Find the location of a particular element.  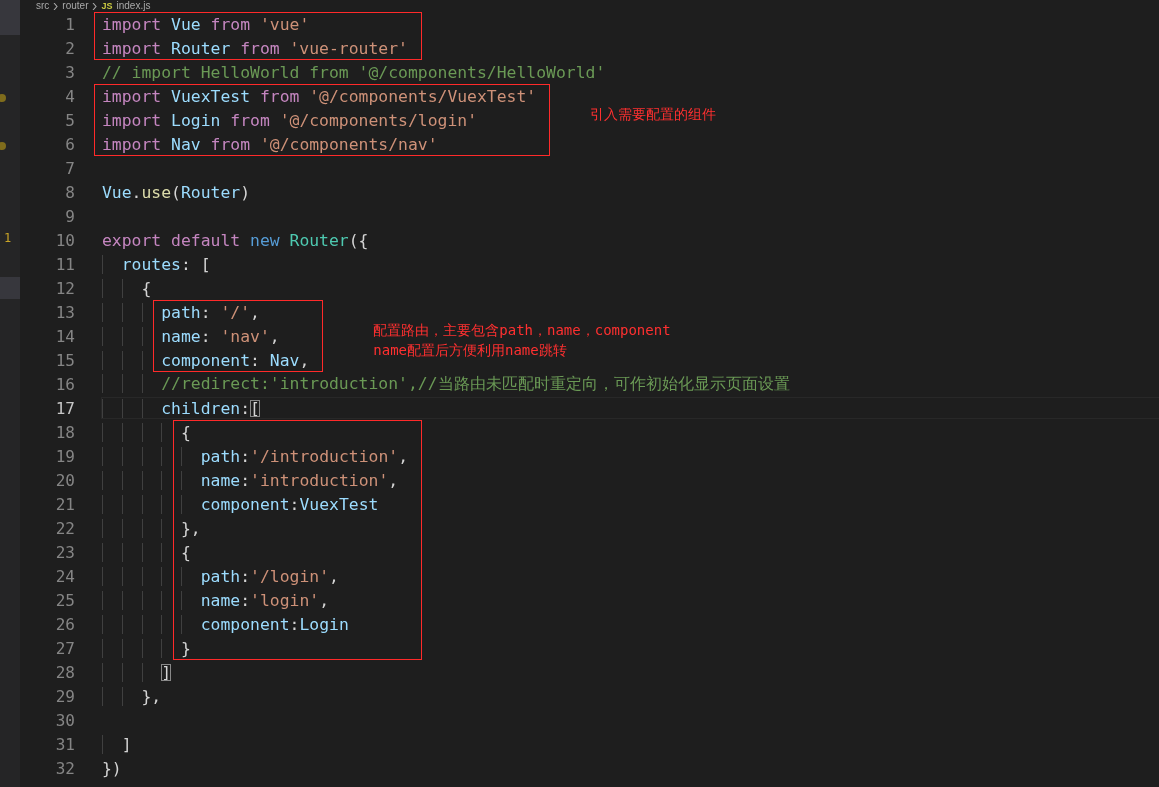

code-line: component: Nav, is located at coordinates (206, 360).